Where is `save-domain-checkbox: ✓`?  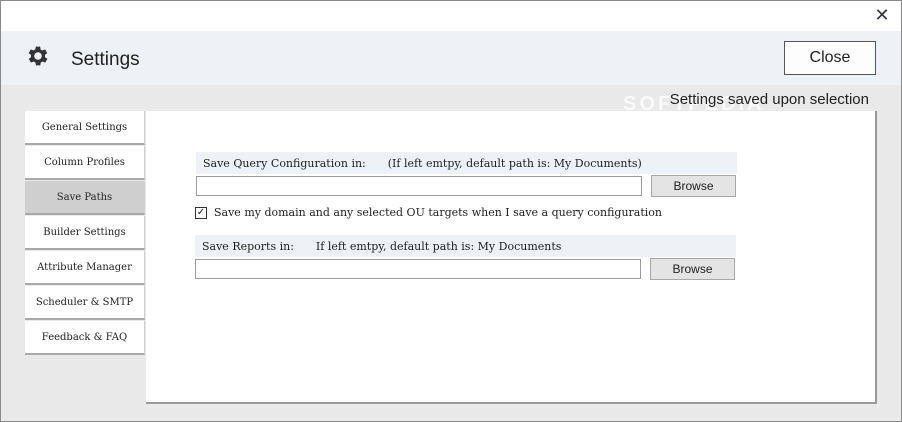 save-domain-checkbox: ✓ is located at coordinates (201, 212).